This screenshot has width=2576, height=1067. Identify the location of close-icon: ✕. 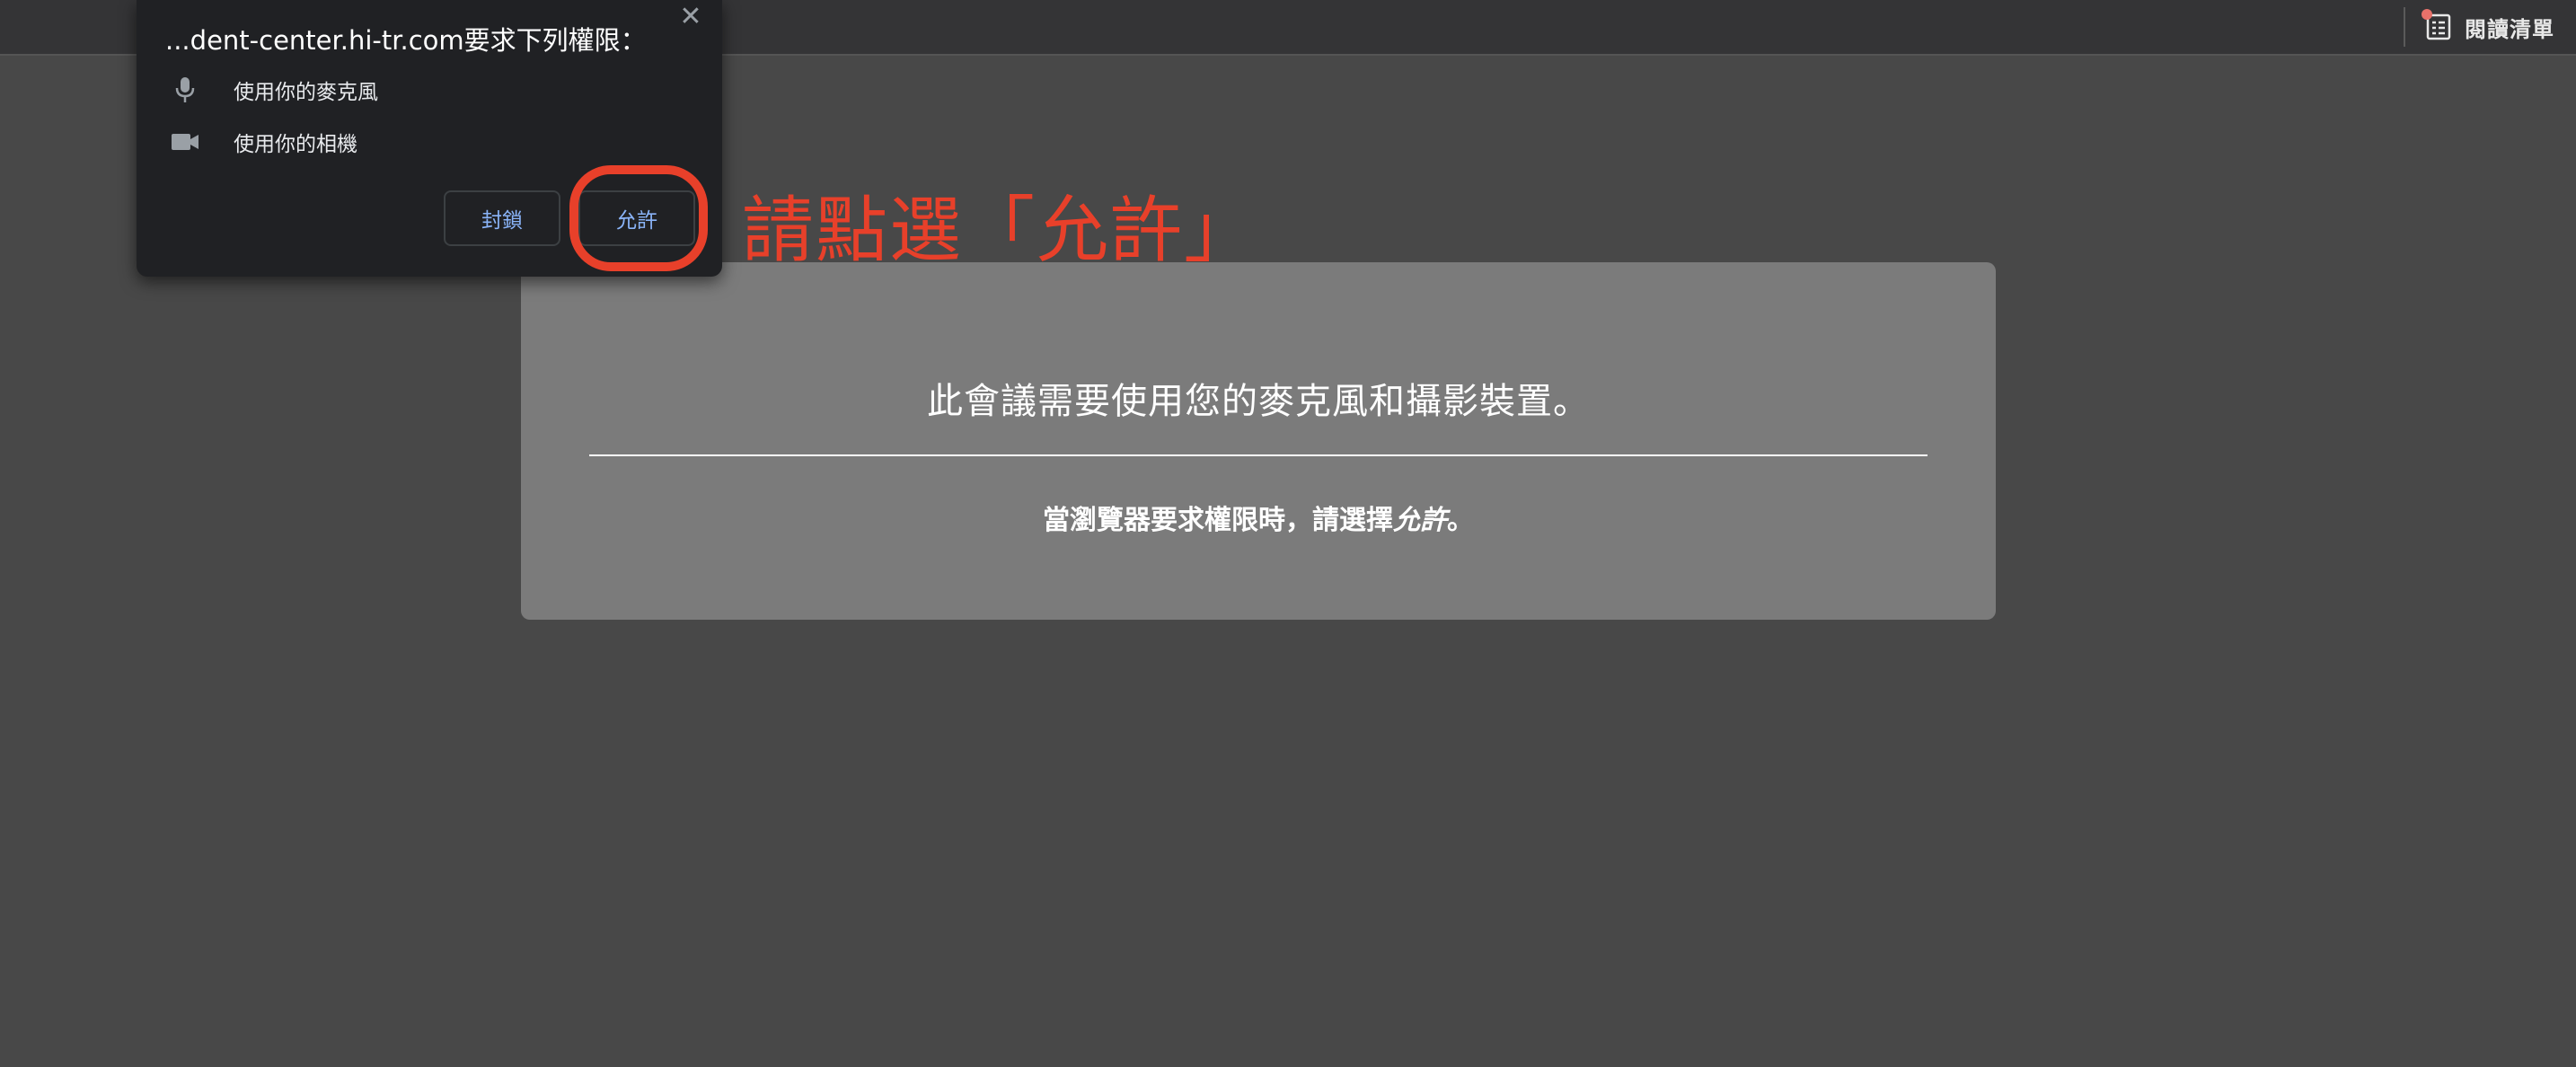
(690, 17).